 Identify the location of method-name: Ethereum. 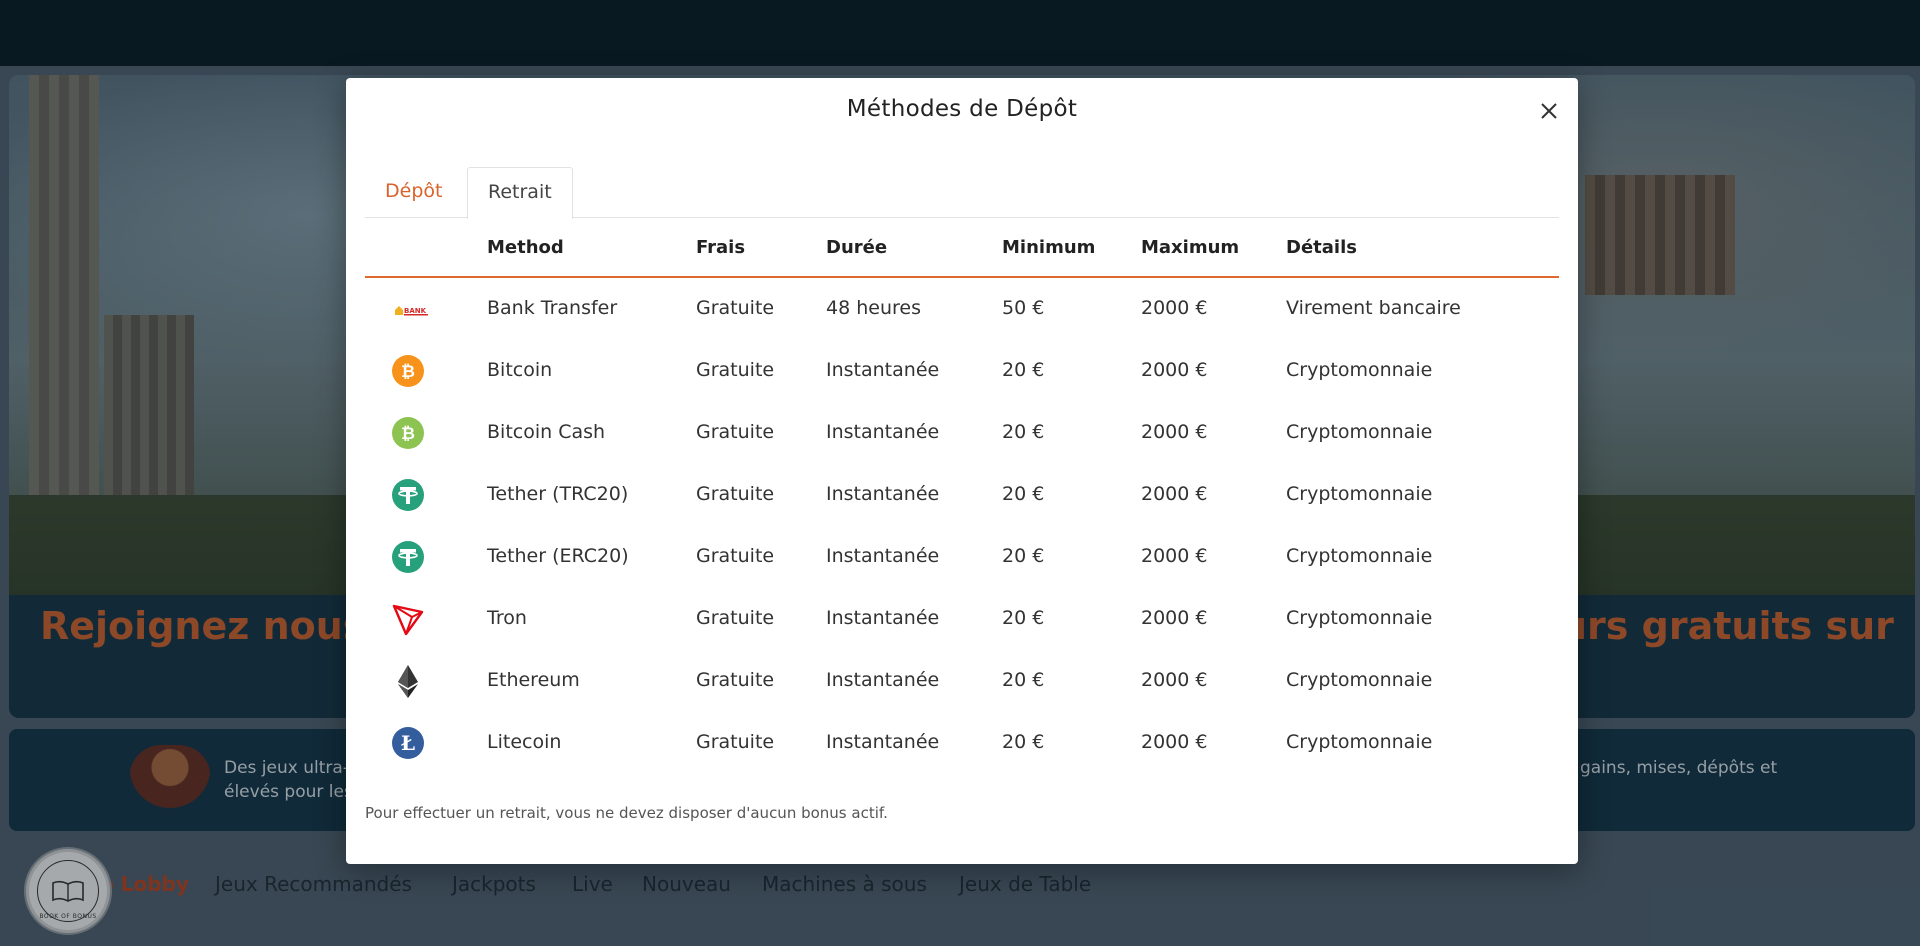
(533, 680).